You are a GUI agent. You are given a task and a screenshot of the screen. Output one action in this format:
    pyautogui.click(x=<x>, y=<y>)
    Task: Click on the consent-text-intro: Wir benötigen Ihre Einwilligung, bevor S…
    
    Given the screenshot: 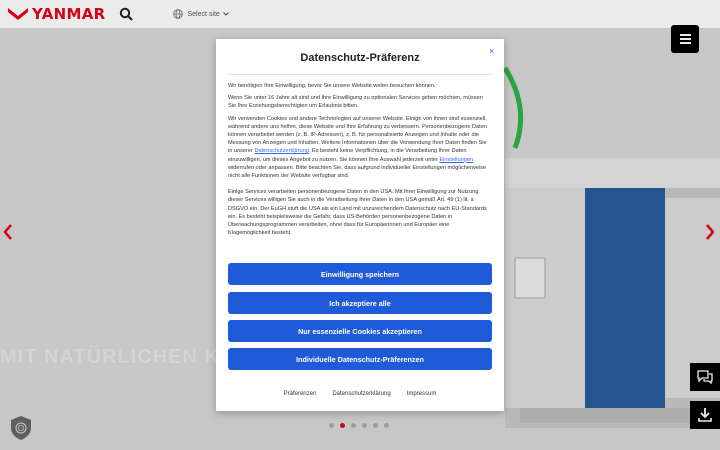 What is the action you would take?
    pyautogui.click(x=332, y=86)
    